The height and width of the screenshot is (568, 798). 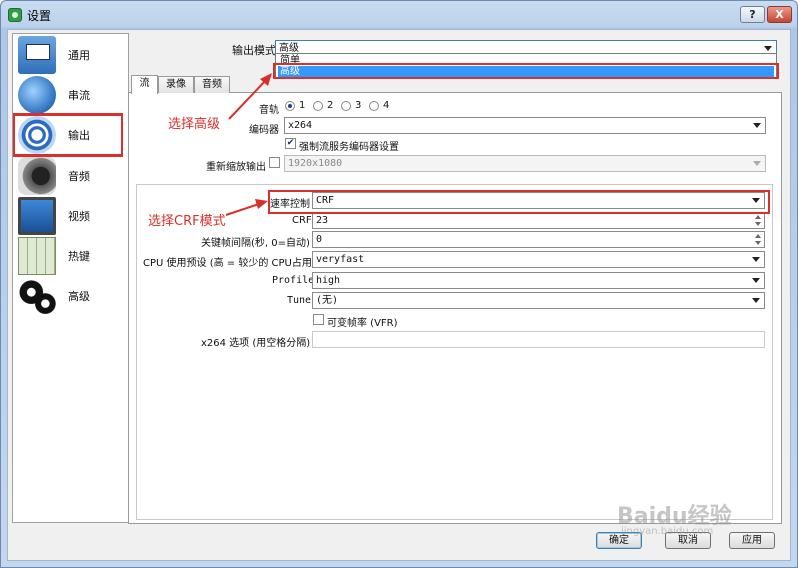 What do you see at coordinates (525, 125) in the screenshot?
I see `encoder-select: x264` at bounding box center [525, 125].